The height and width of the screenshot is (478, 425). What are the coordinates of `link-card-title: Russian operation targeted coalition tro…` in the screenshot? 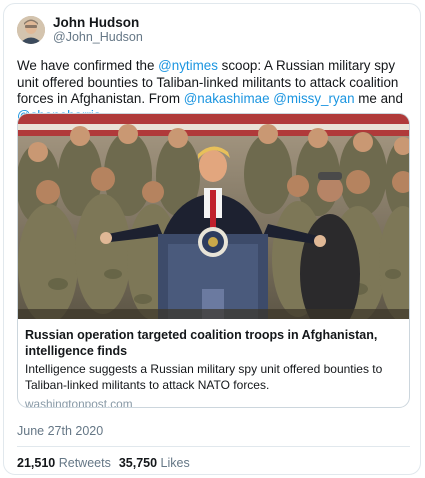 It's located at (215, 343).